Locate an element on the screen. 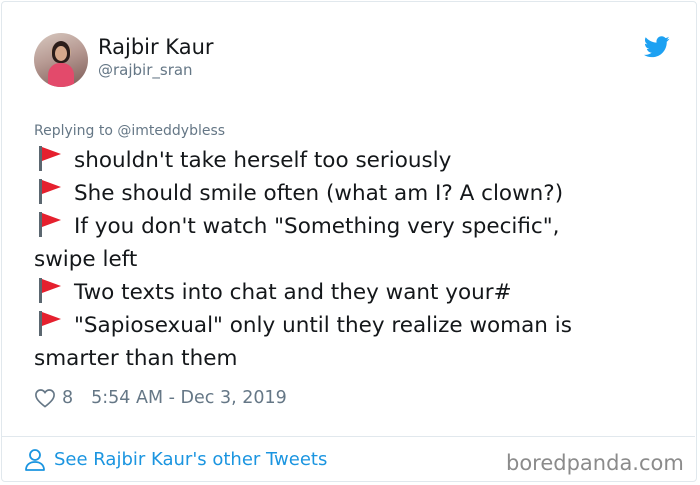 This screenshot has height=485, width=700. heart-icon is located at coordinates (45, 398).